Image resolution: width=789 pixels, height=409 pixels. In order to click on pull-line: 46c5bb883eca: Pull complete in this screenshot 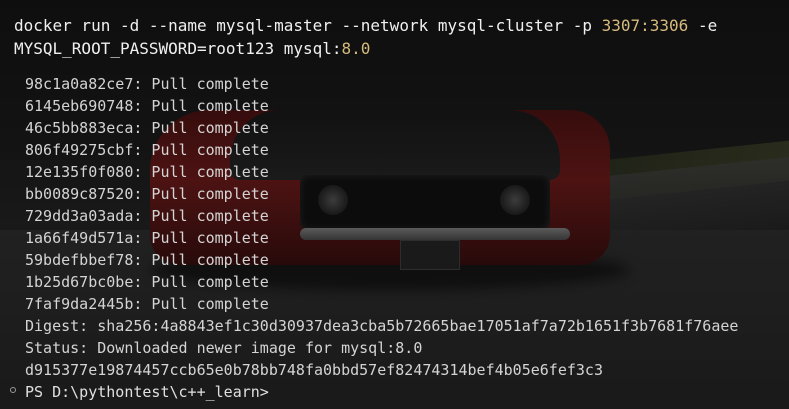, I will do `click(147, 128)`.